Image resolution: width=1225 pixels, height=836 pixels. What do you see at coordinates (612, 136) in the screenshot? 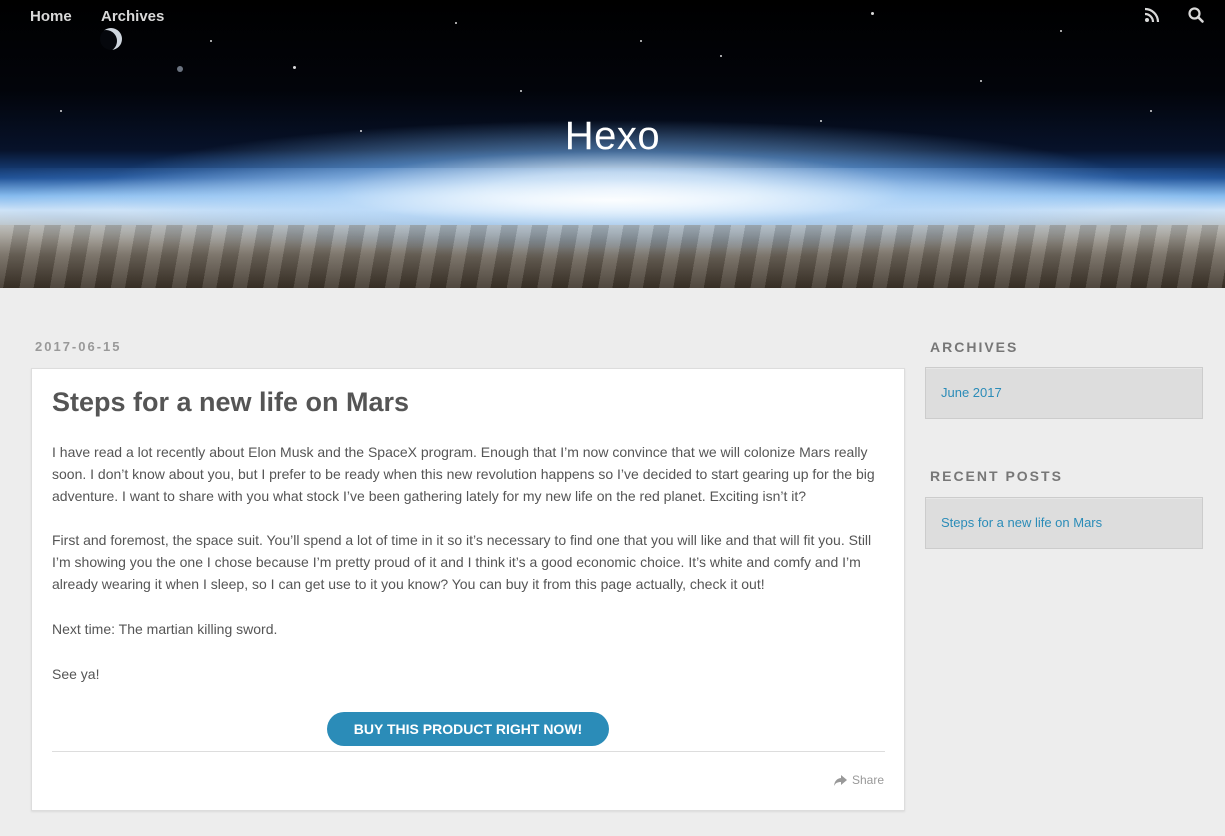
I see `site-title: Hexo` at bounding box center [612, 136].